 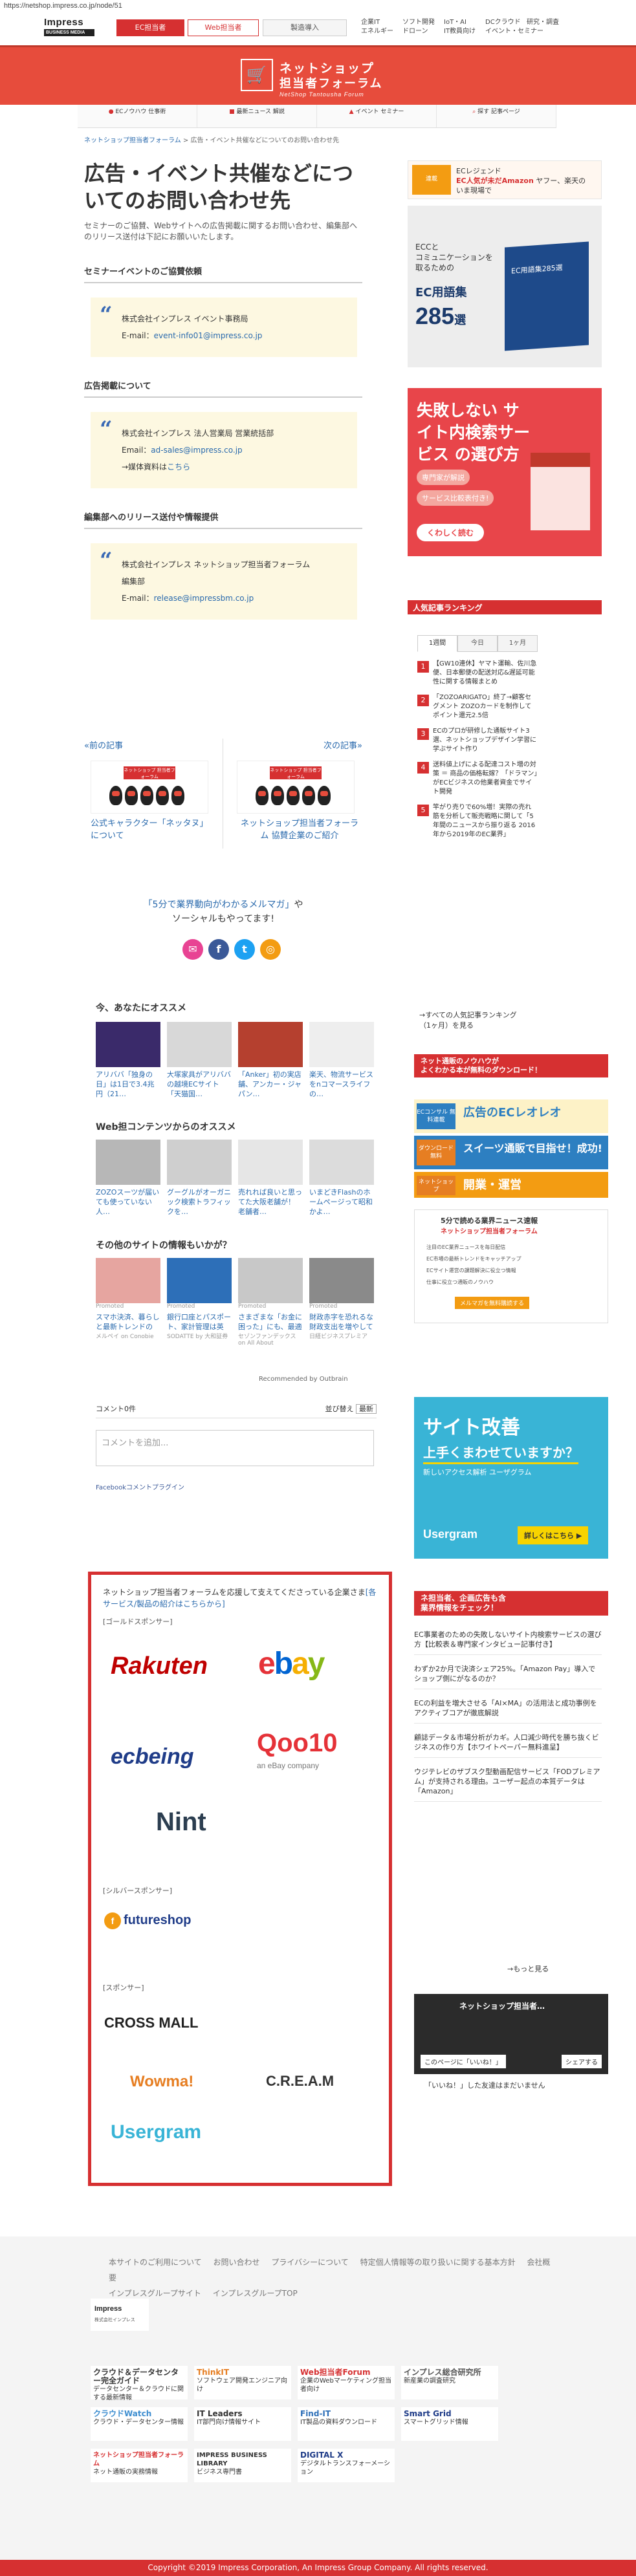 I want to click on prev-article-link: «前の記事, so click(x=103, y=745).